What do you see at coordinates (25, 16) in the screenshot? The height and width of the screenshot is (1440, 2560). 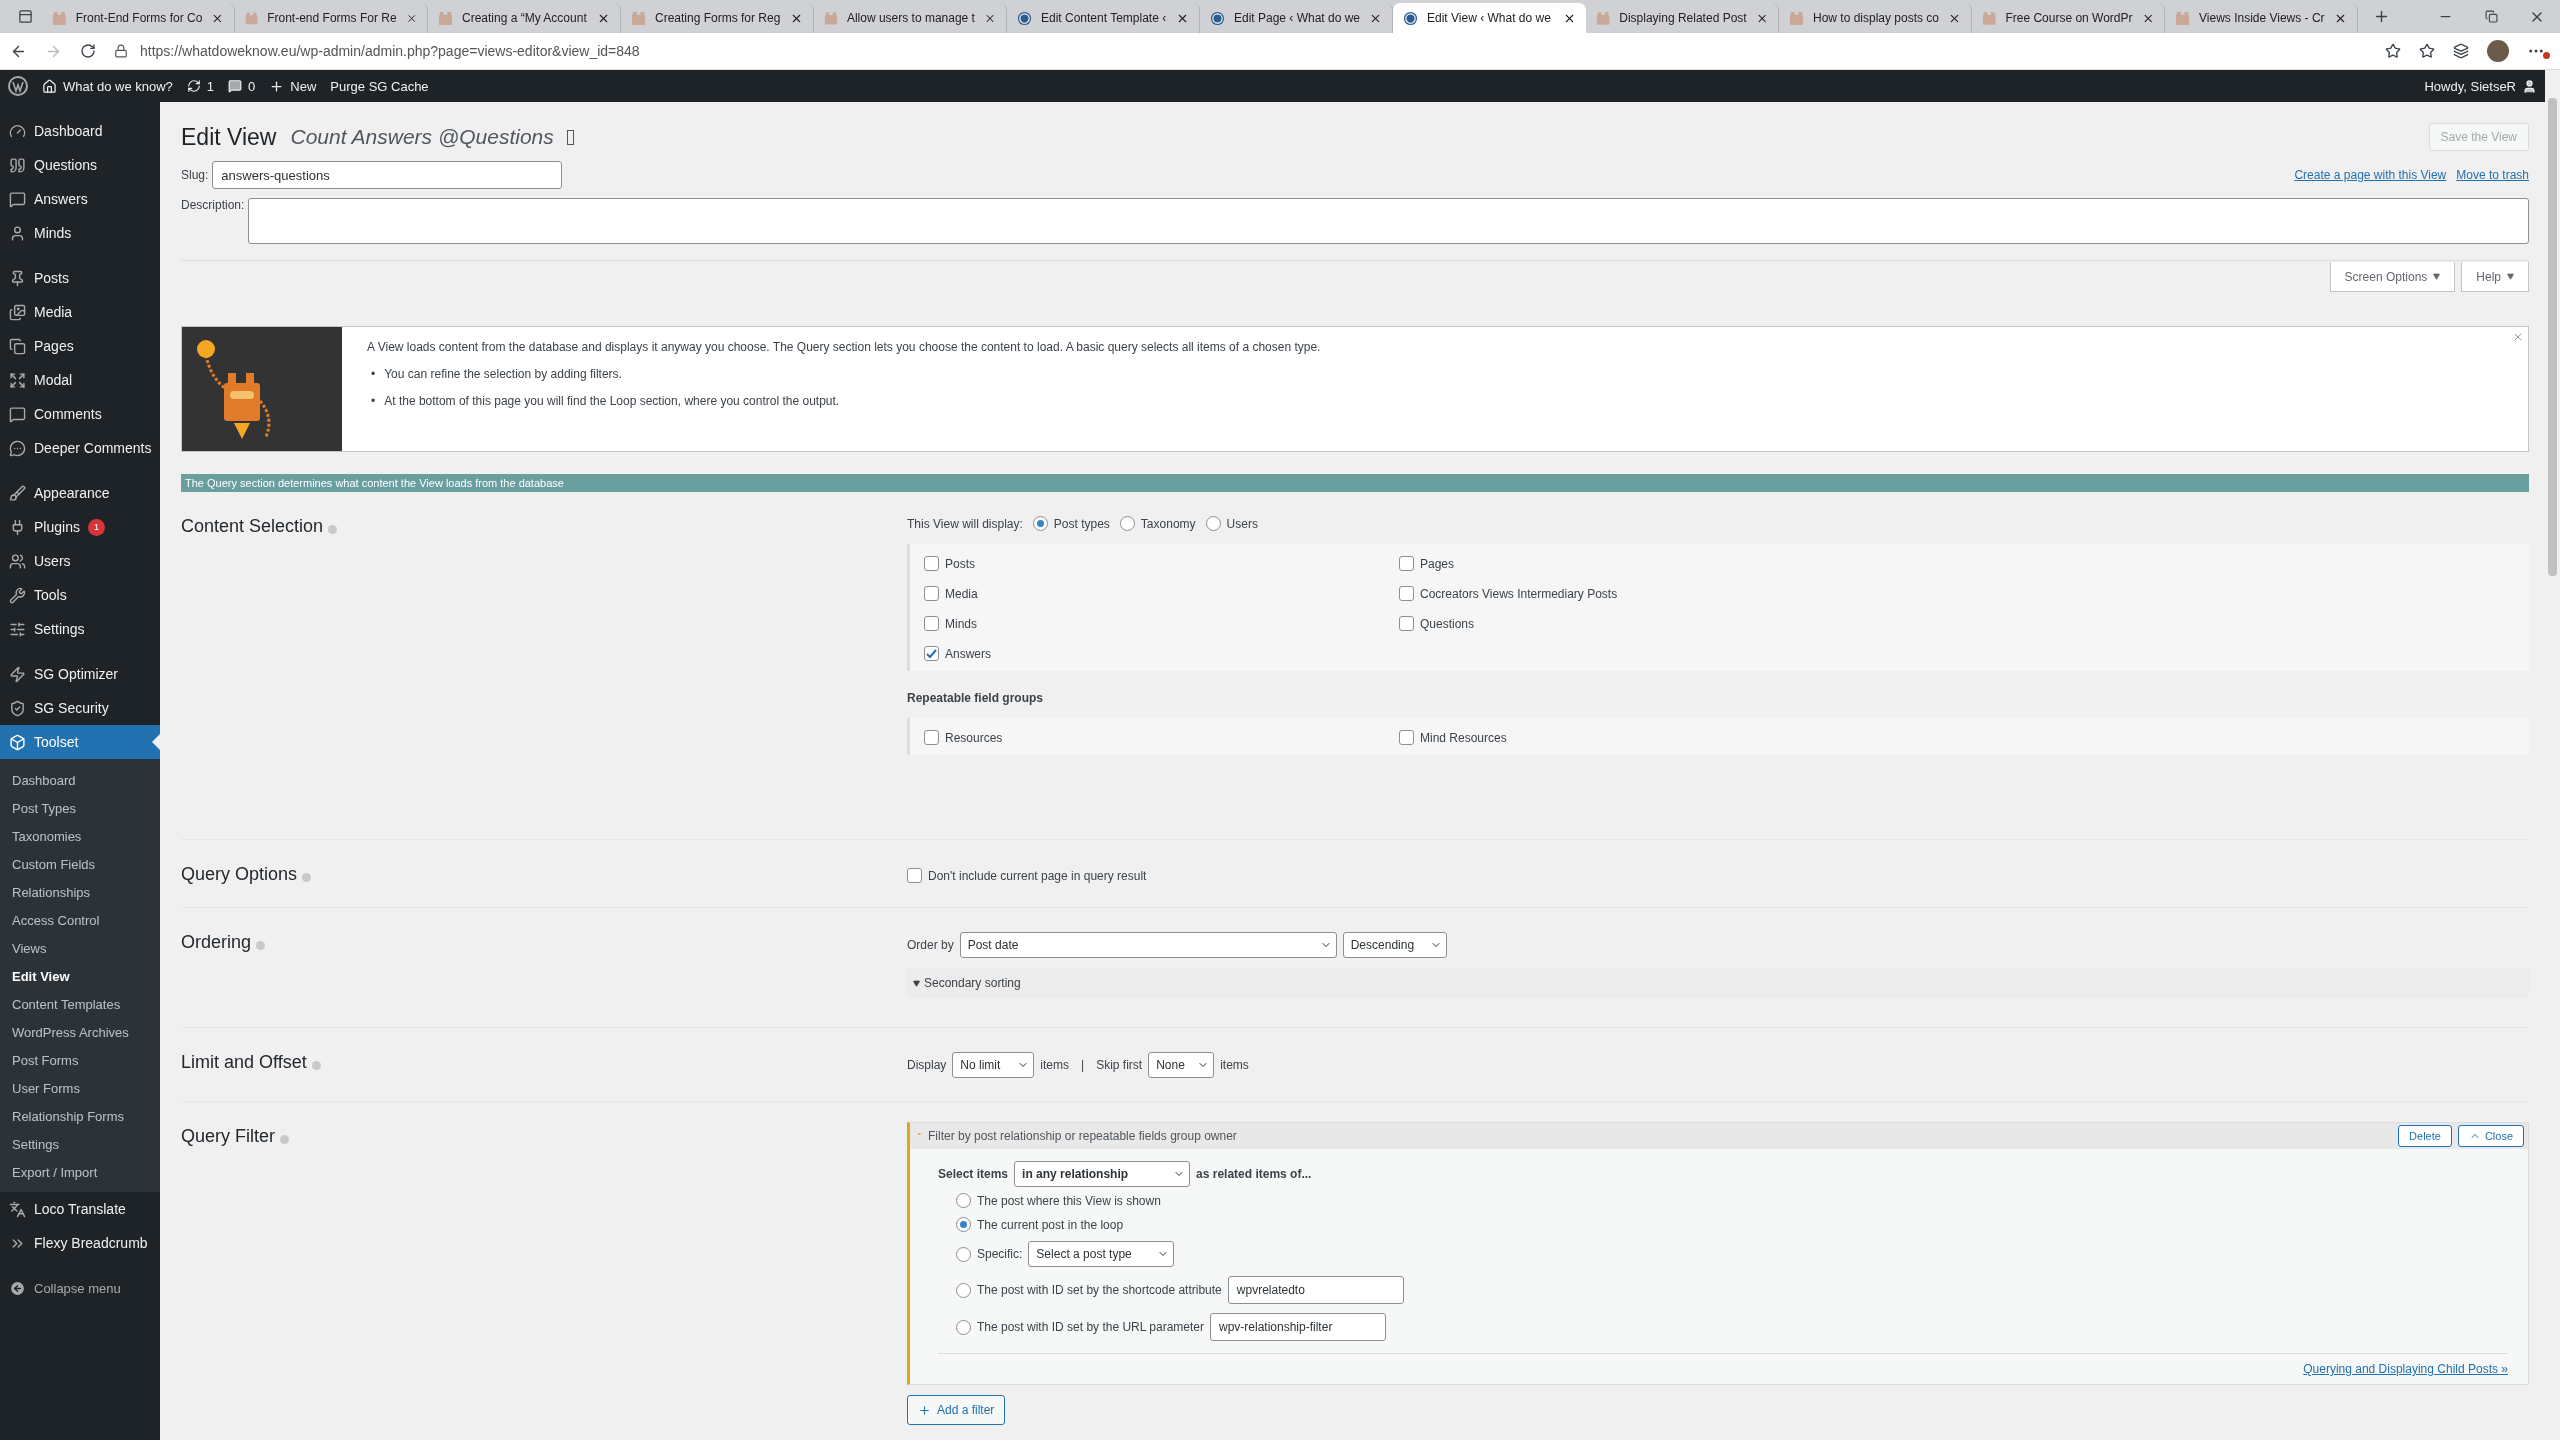 I see `tab-menu-icon` at bounding box center [25, 16].